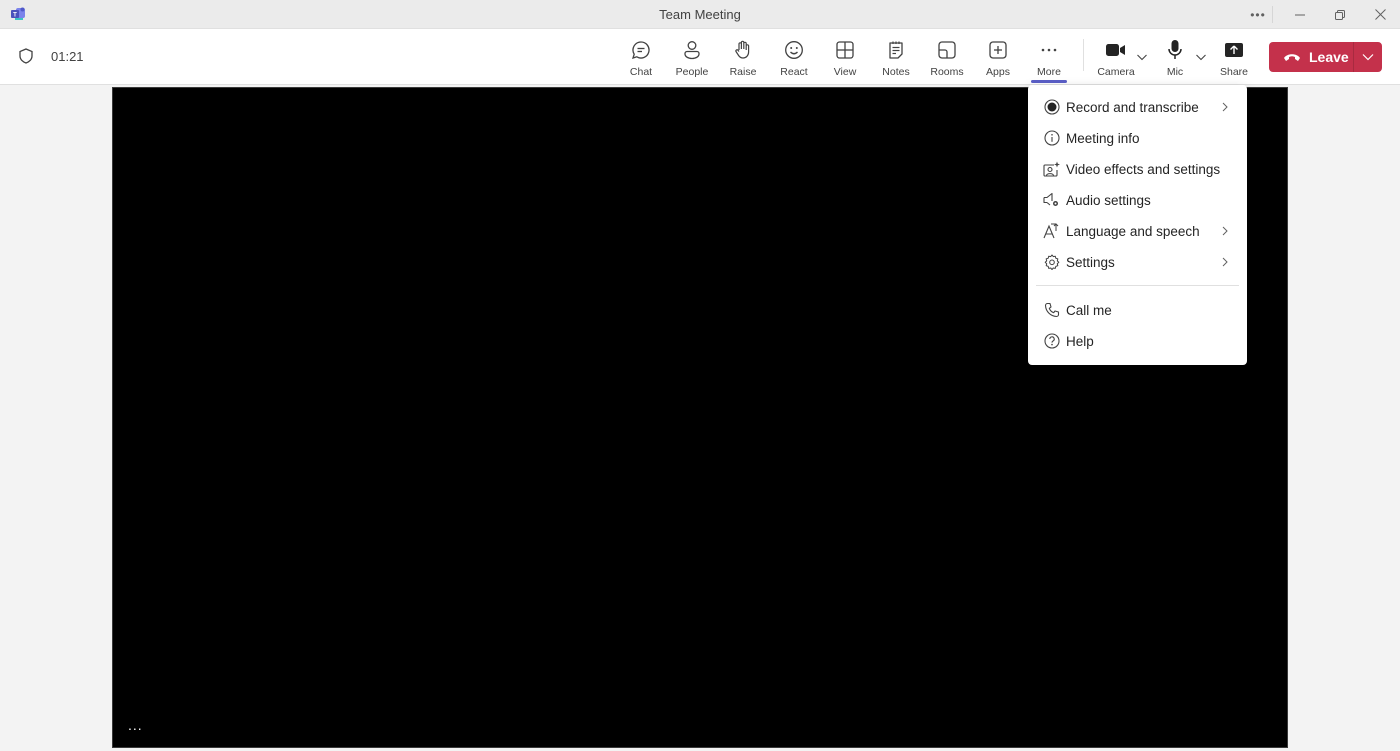 The image size is (1400, 751). I want to click on meeting-timer: 01:21, so click(67, 56).